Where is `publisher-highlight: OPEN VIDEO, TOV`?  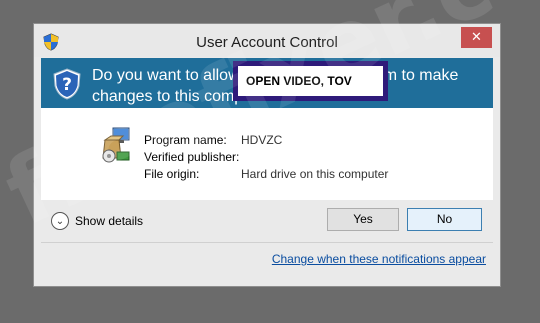 publisher-highlight: OPEN VIDEO, TOV is located at coordinates (310, 81).